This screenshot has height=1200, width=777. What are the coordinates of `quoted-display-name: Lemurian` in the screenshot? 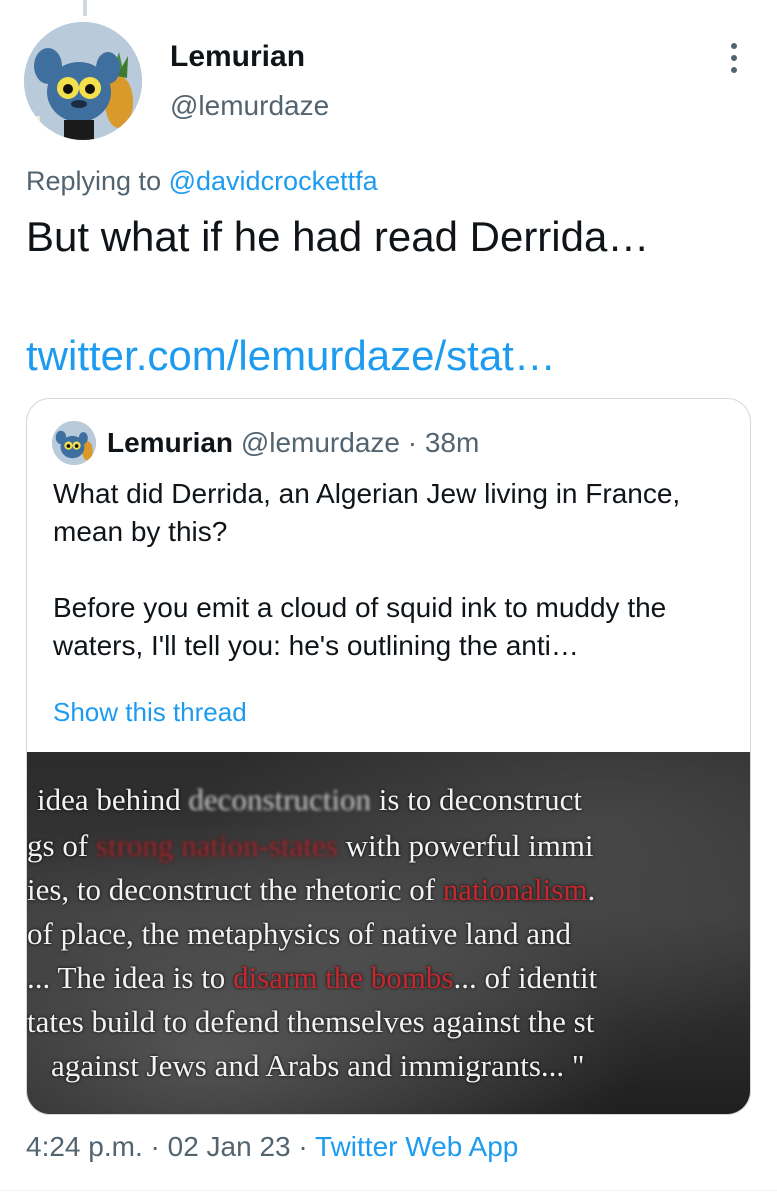 It's located at (170, 442).